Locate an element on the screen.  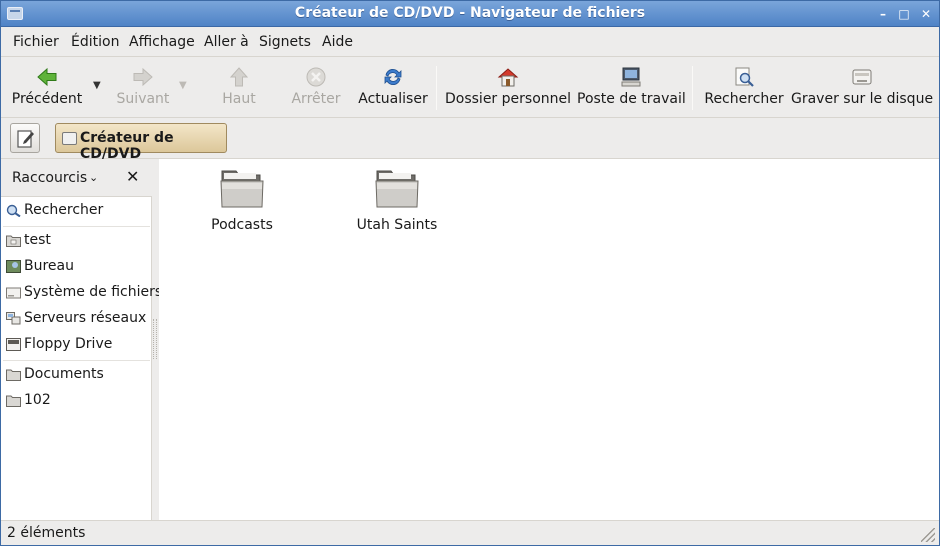
file-name: Podcasts is located at coordinates (242, 225).